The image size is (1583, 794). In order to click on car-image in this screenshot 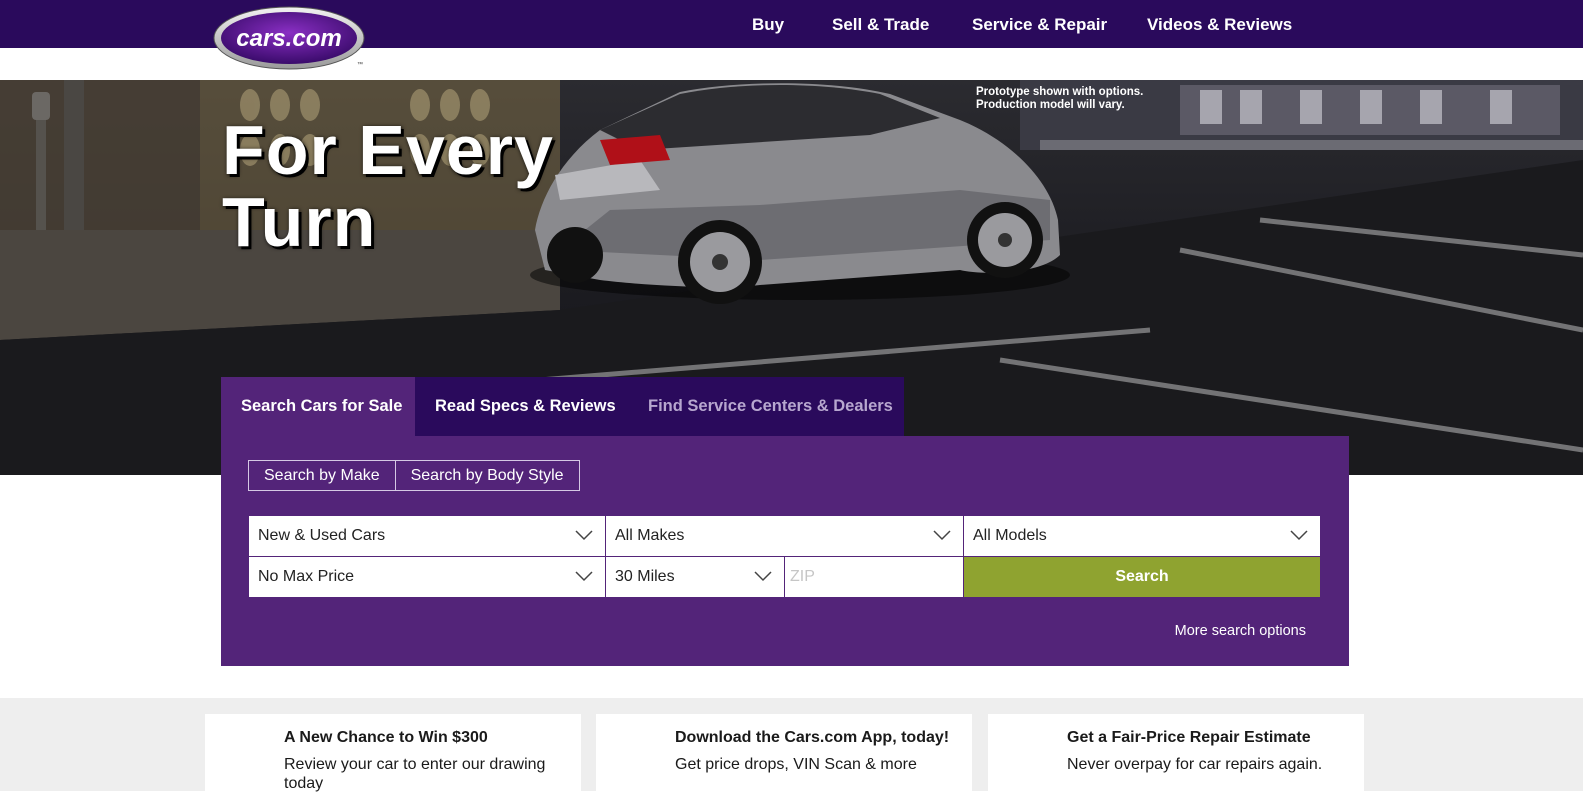, I will do `click(800, 193)`.